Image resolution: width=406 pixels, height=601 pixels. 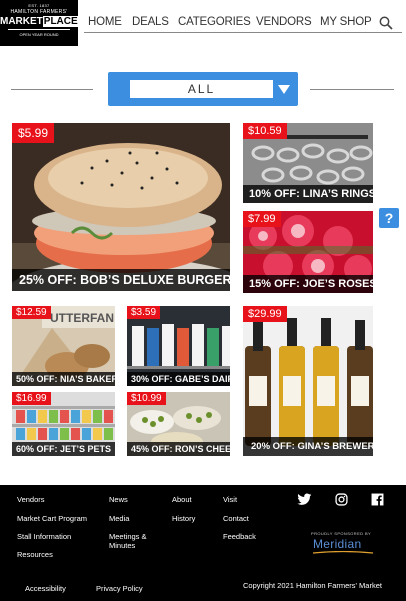 I want to click on deal-card-joes-roses: $7.99 15% OFF: JOE’S ROSES, so click(x=308, y=252).